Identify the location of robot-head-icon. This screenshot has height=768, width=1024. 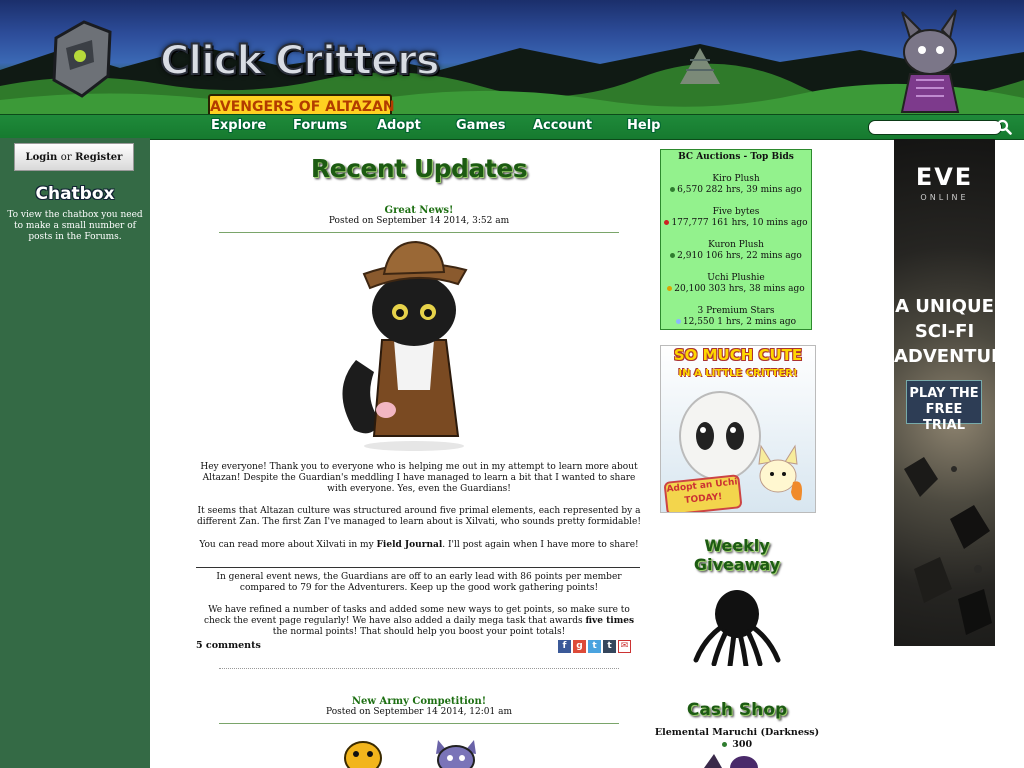
(82, 59).